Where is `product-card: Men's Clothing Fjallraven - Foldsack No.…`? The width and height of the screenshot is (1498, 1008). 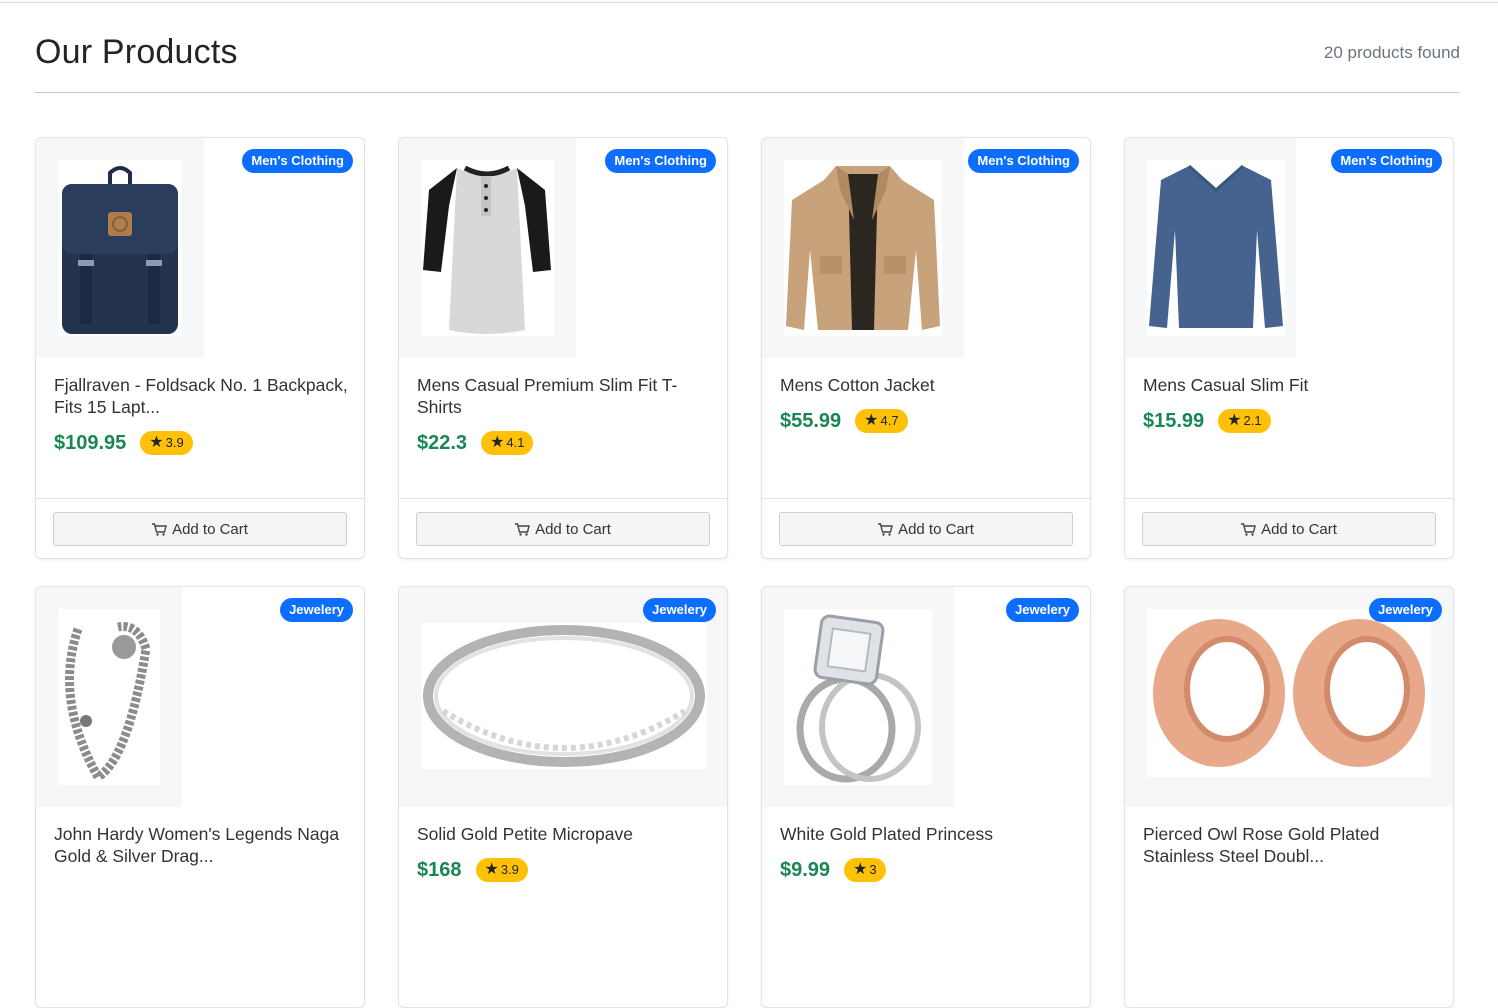 product-card: Men's Clothing Fjallraven - Foldsack No.… is located at coordinates (200, 348).